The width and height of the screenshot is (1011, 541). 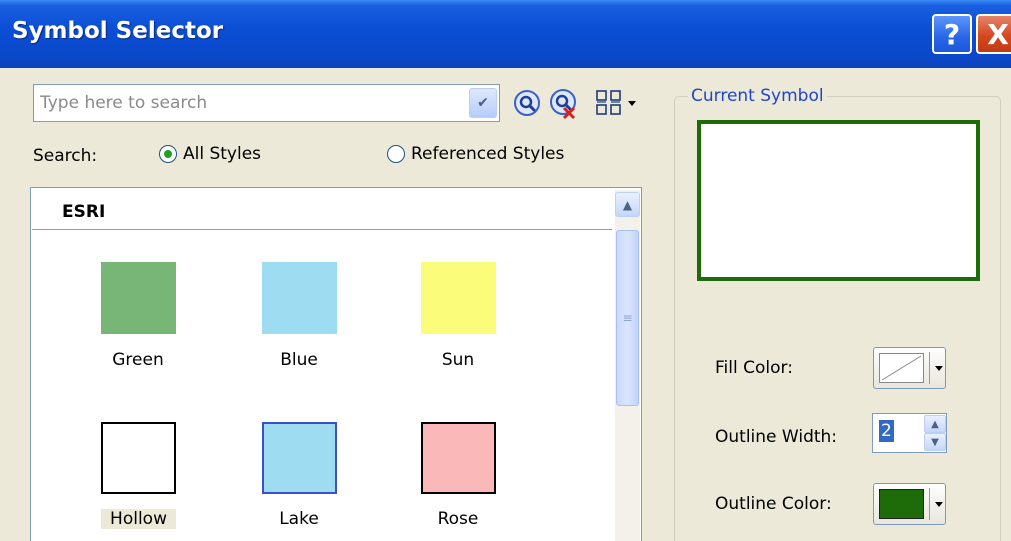 What do you see at coordinates (299, 458) in the screenshot?
I see `symbol-swatch-lake` at bounding box center [299, 458].